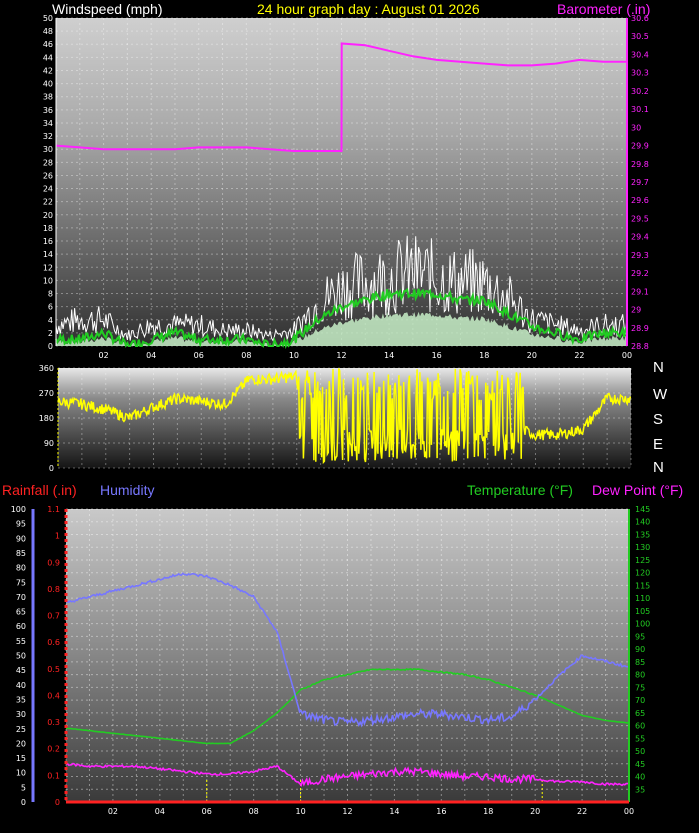 Image resolution: width=699 pixels, height=833 pixels. What do you see at coordinates (48, 228) in the screenshot?
I see `wind-y-tick-label: 18` at bounding box center [48, 228].